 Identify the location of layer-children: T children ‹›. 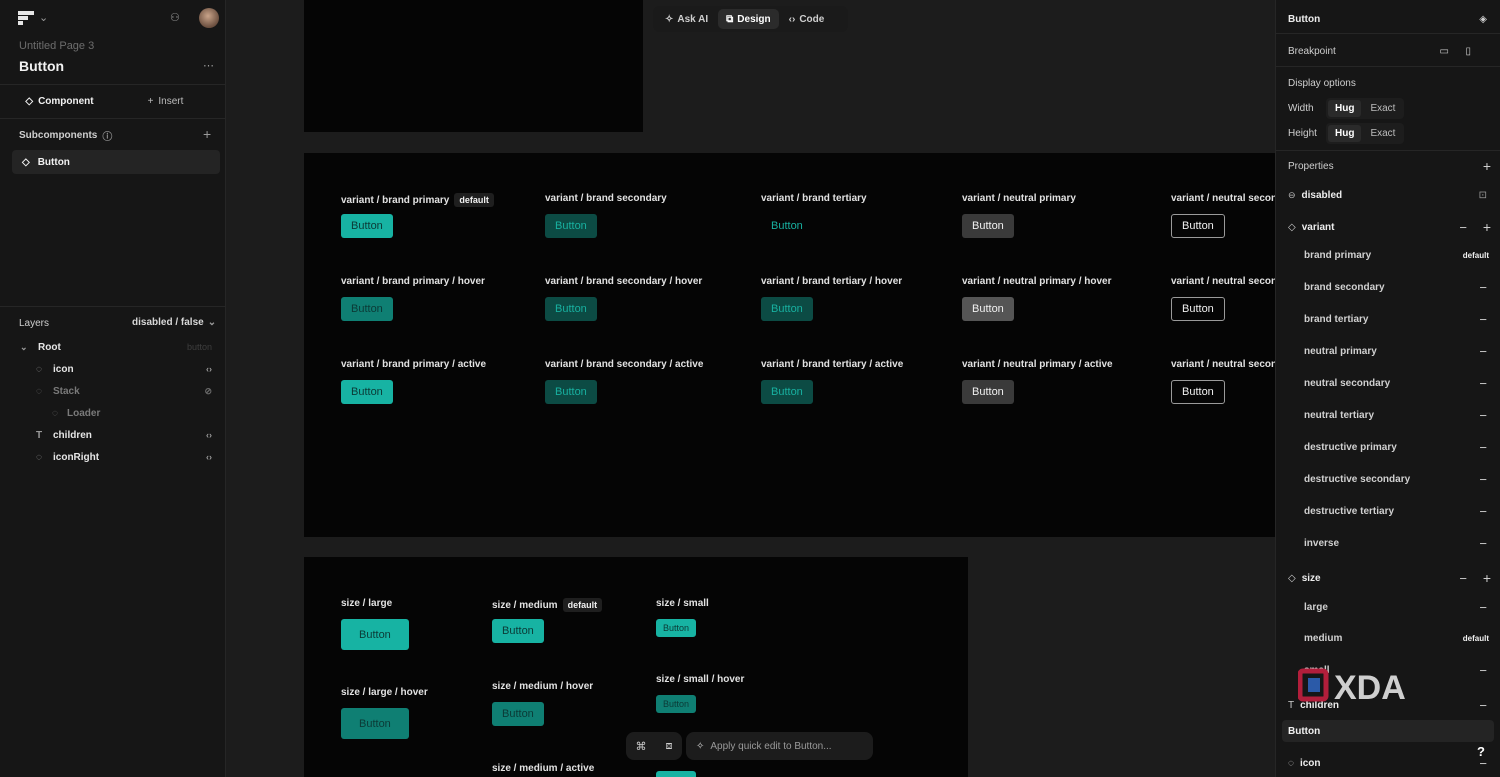
(116, 435).